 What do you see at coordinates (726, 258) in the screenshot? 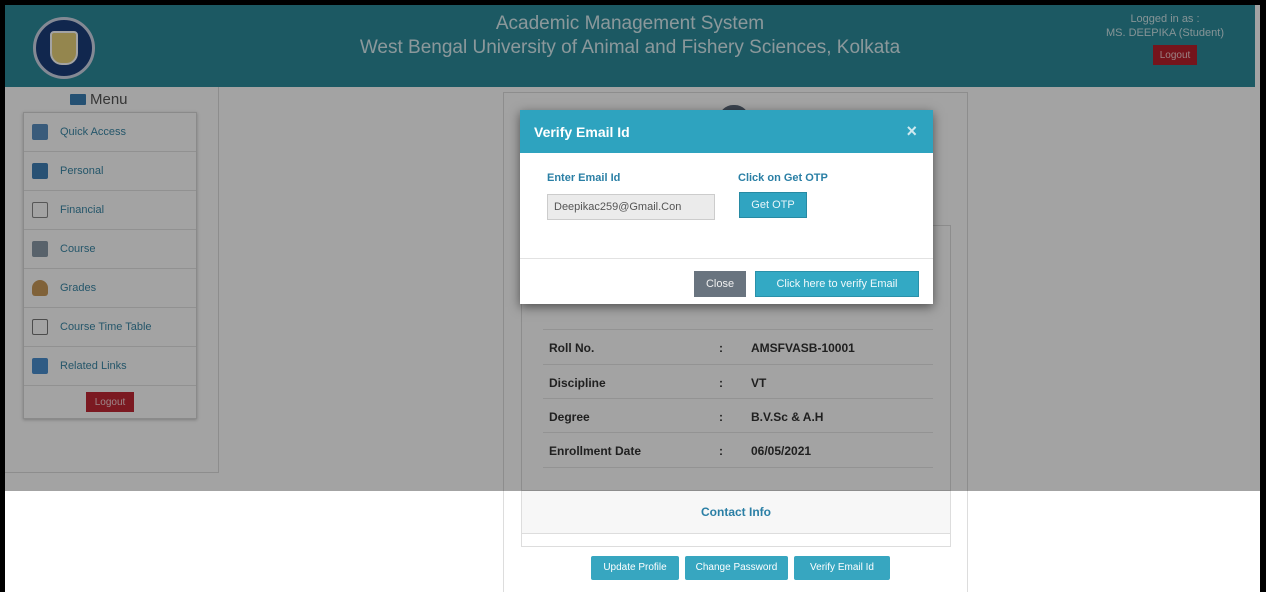
I see `modal-divider` at bounding box center [726, 258].